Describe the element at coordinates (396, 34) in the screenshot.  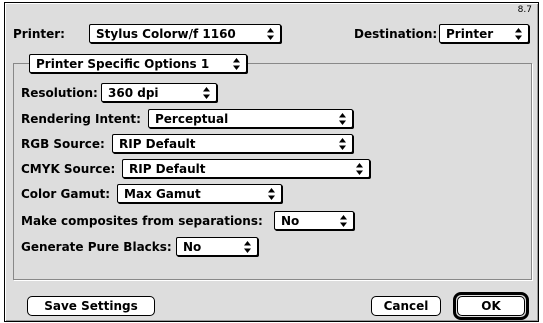
I see `destination-label: Destination:` at that location.